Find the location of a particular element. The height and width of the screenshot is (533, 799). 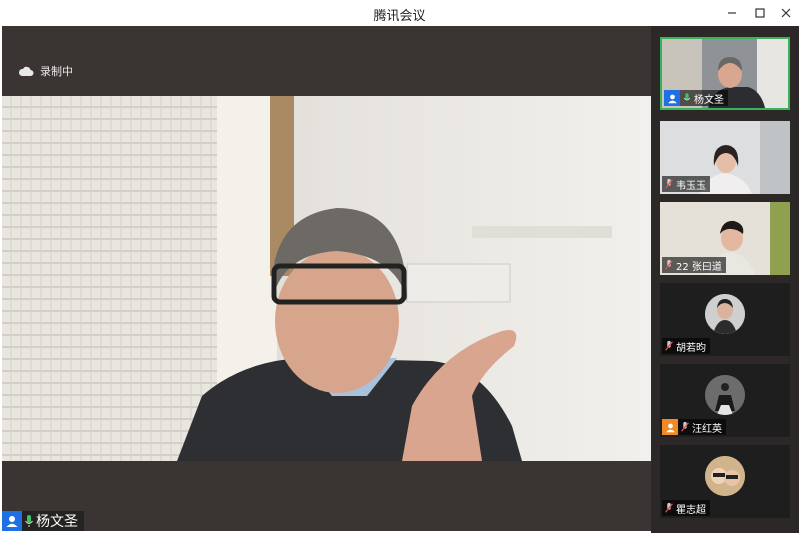

participant-name-tag: 韦玉玉 is located at coordinates (686, 184).